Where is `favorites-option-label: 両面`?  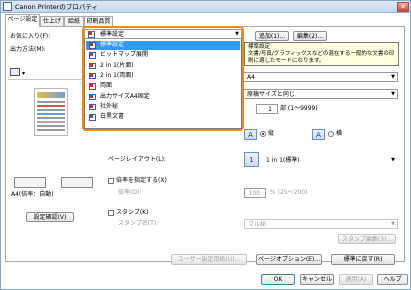
favorites-option-label: 両面 is located at coordinates (106, 86).